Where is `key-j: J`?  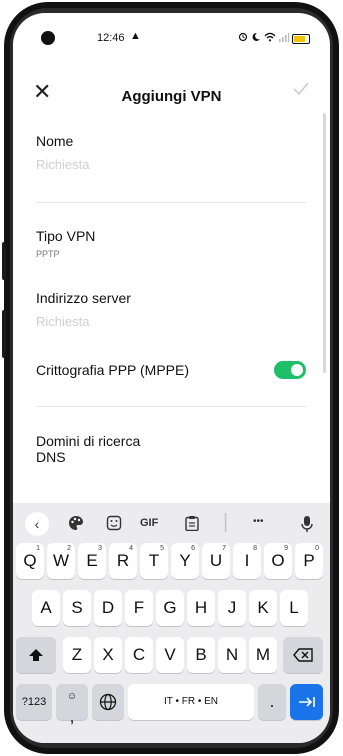
key-j: J is located at coordinates (232, 608).